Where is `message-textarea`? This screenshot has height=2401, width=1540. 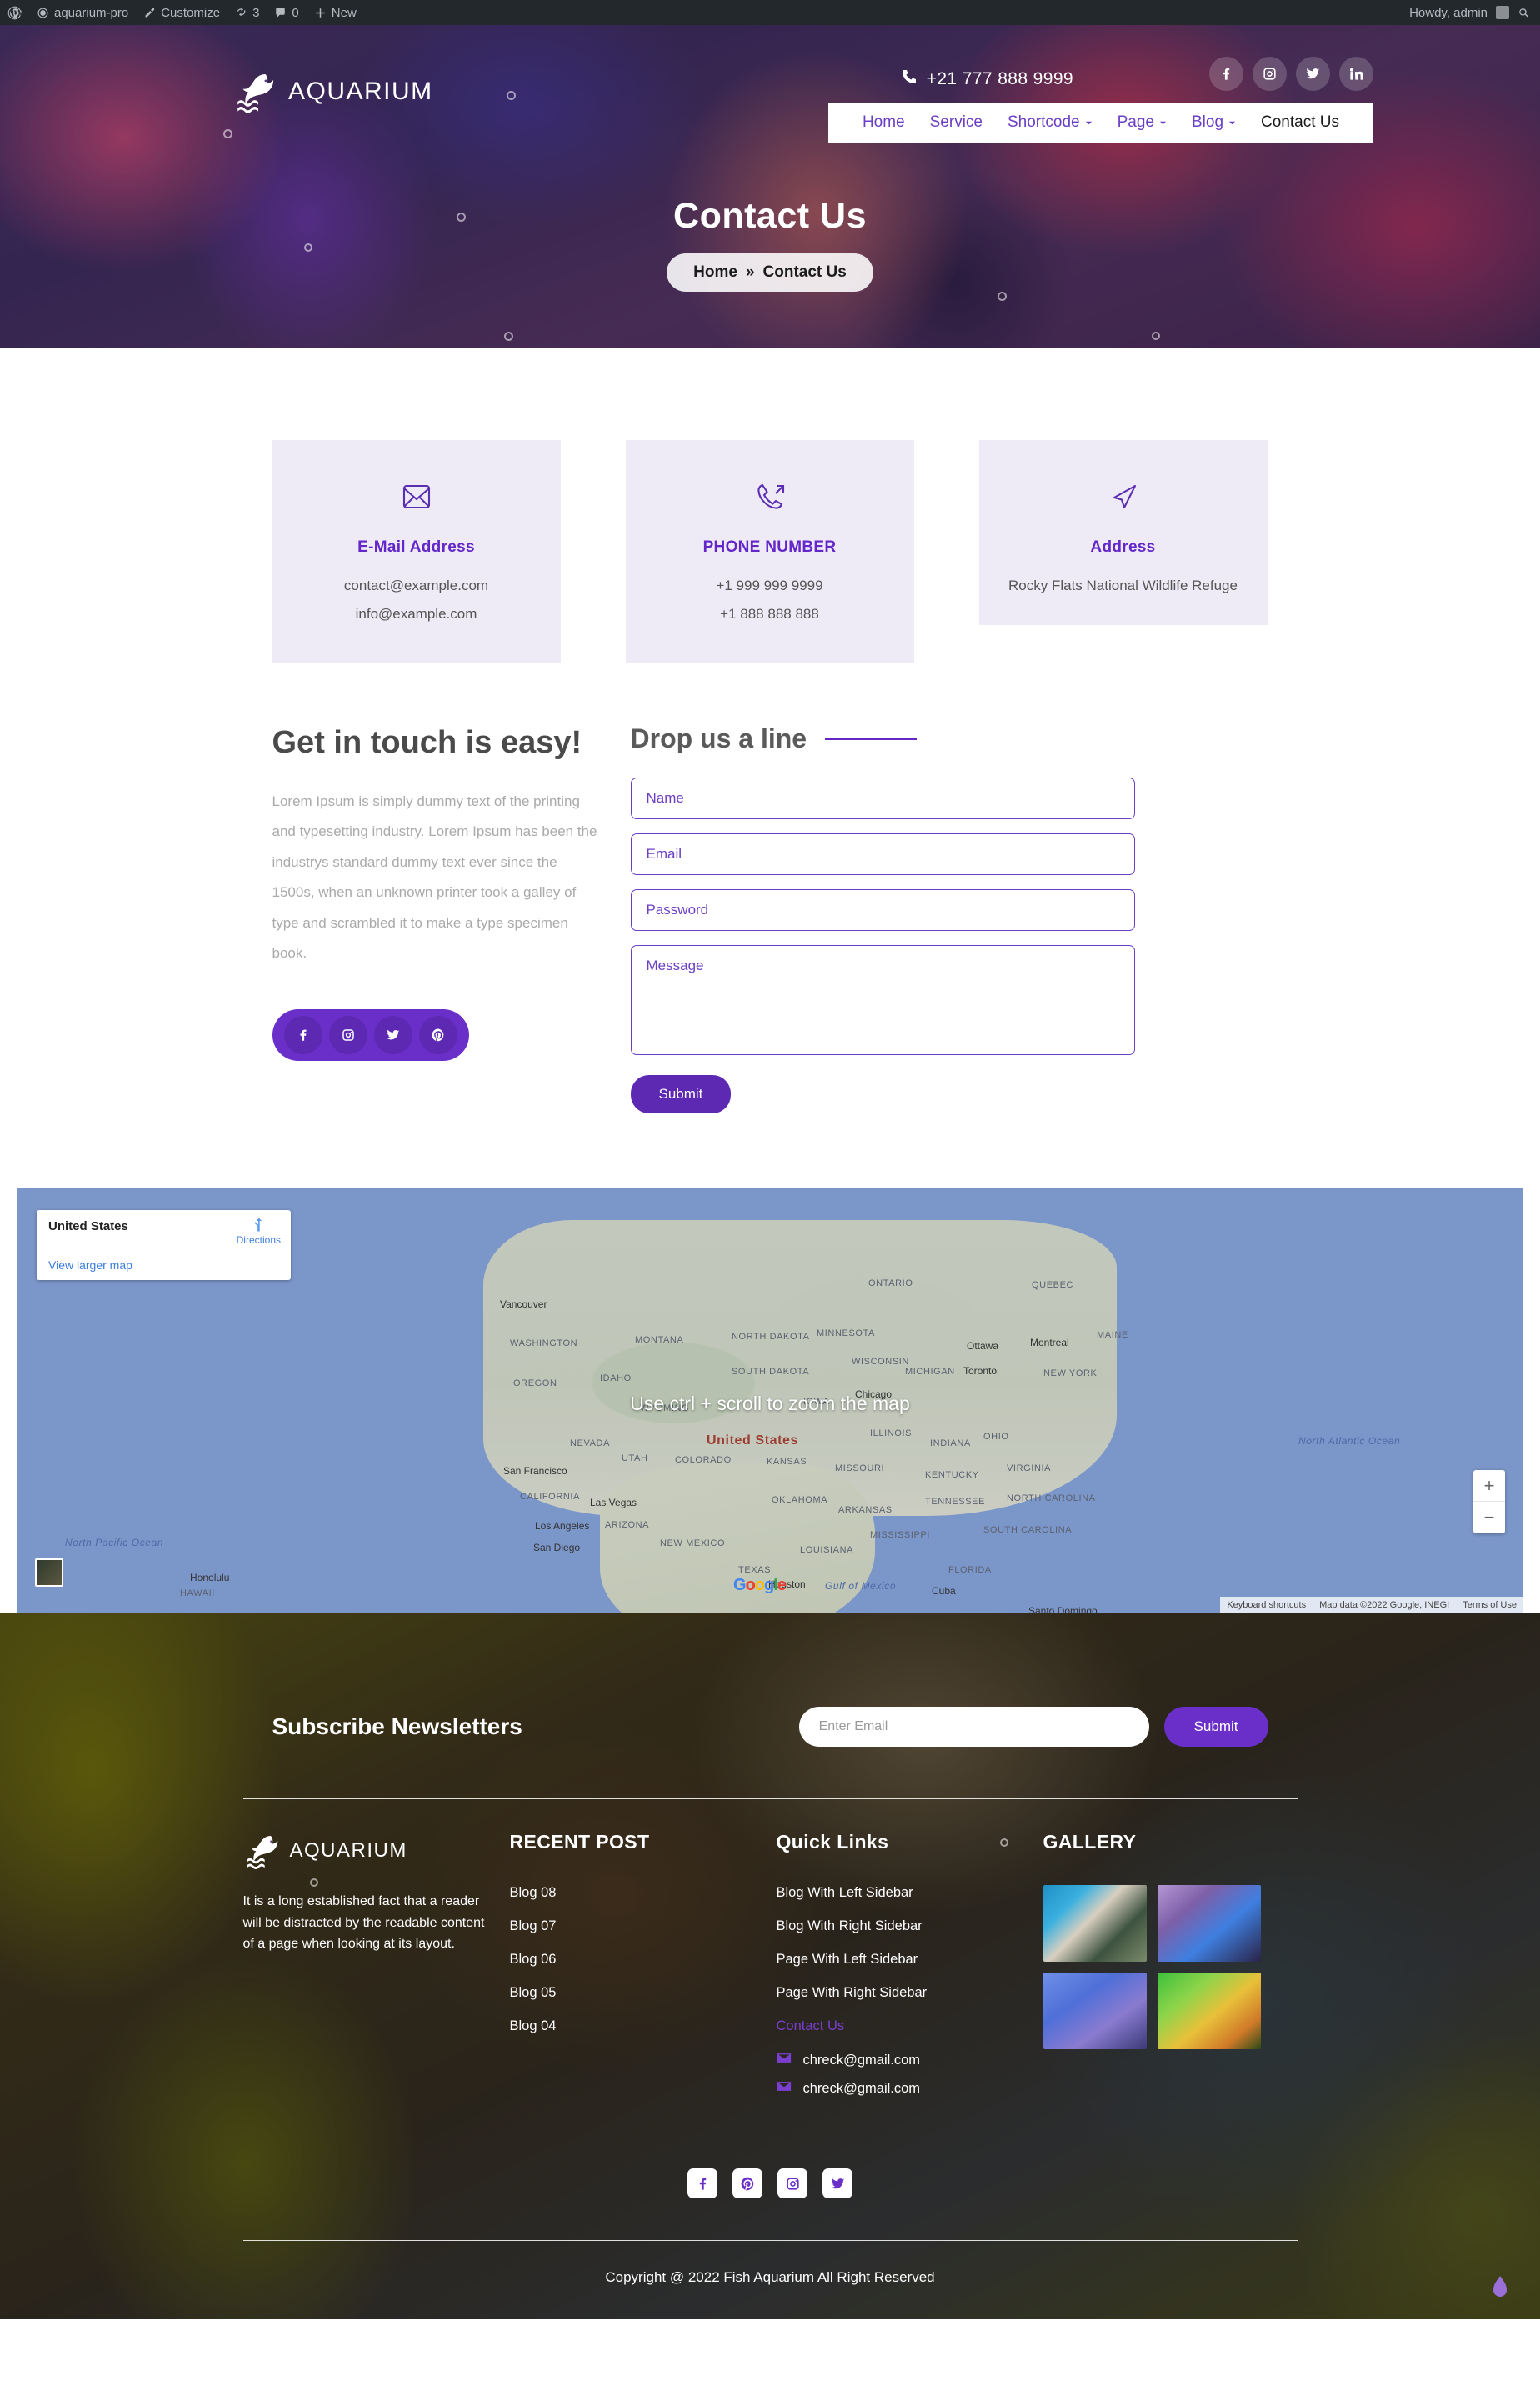
message-textarea is located at coordinates (882, 1000).